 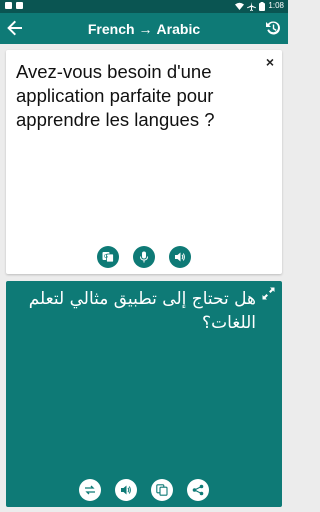 I want to click on expand-button, so click(x=268, y=293).